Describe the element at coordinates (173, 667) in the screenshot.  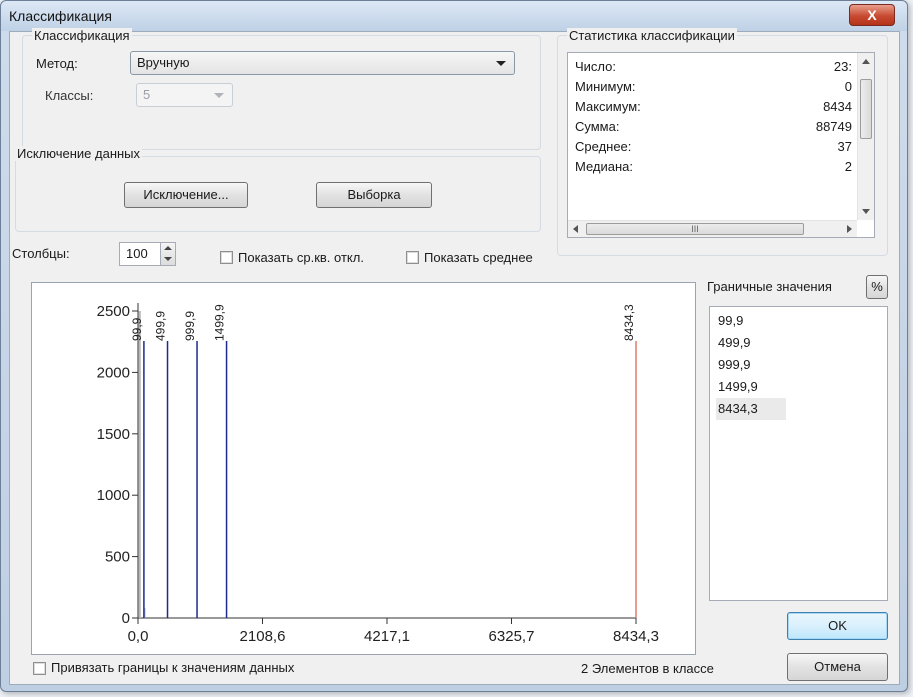
I see `snap-bounds-label: Привязать границы к значениям данных` at that location.